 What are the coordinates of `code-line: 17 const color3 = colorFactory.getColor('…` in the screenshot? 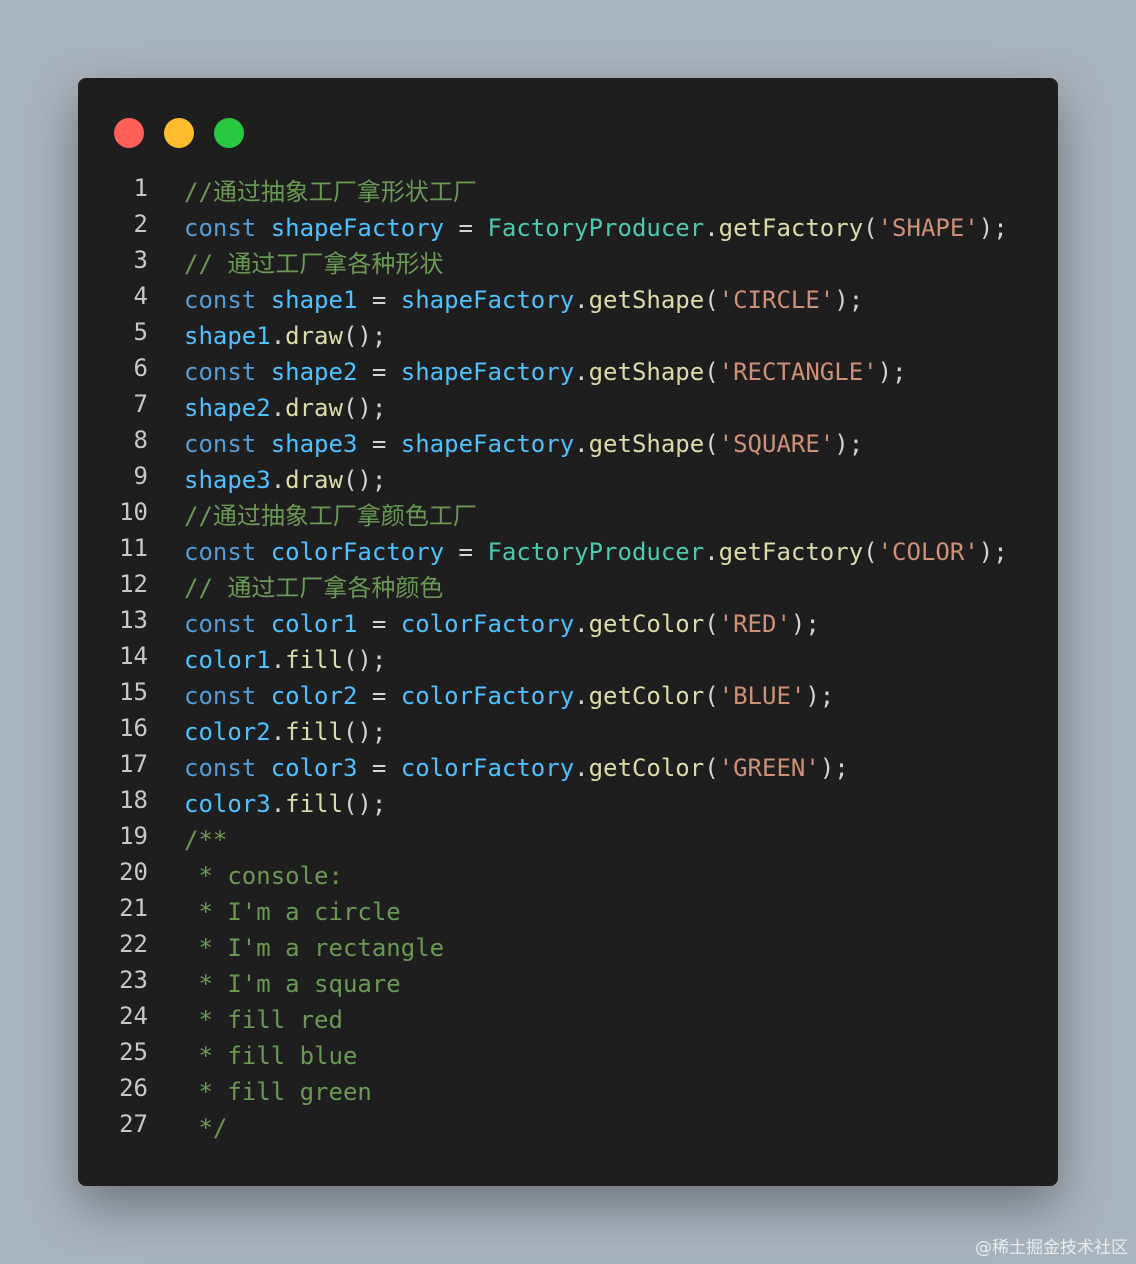 It's located at (568, 768).